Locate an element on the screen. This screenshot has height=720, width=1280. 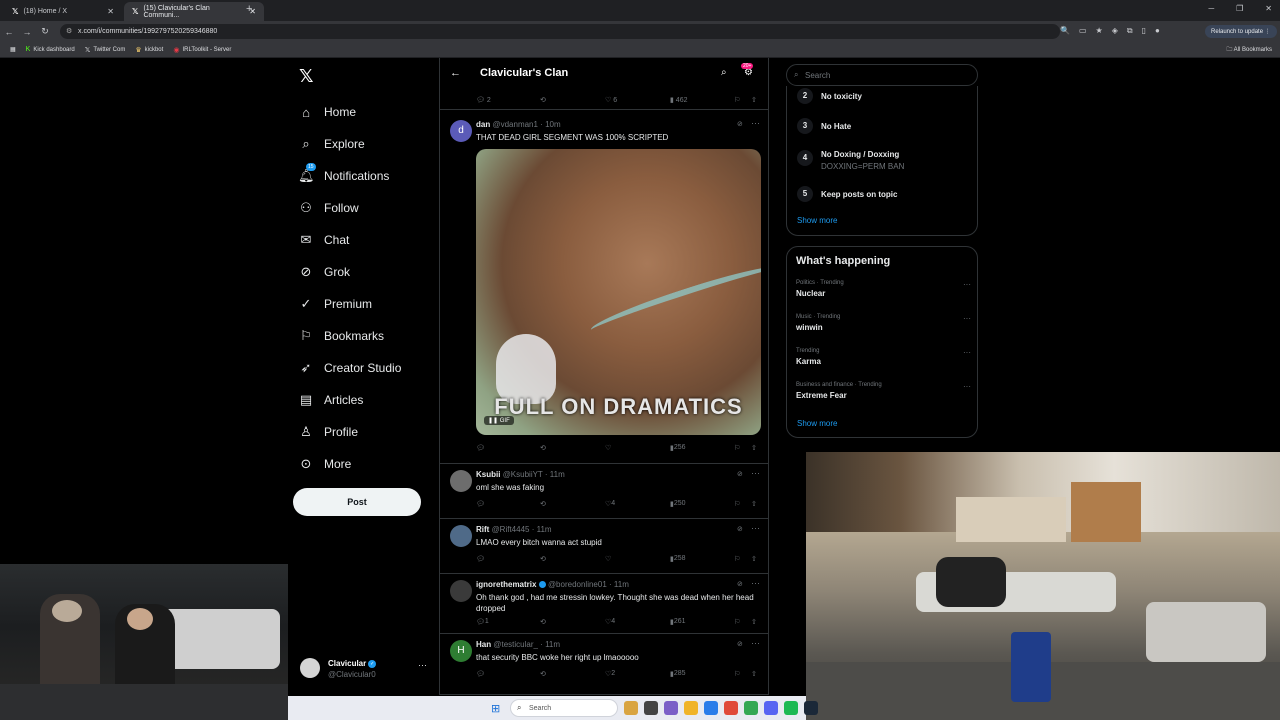
like-button: ♡ 4 is located at coordinates (610, 622).